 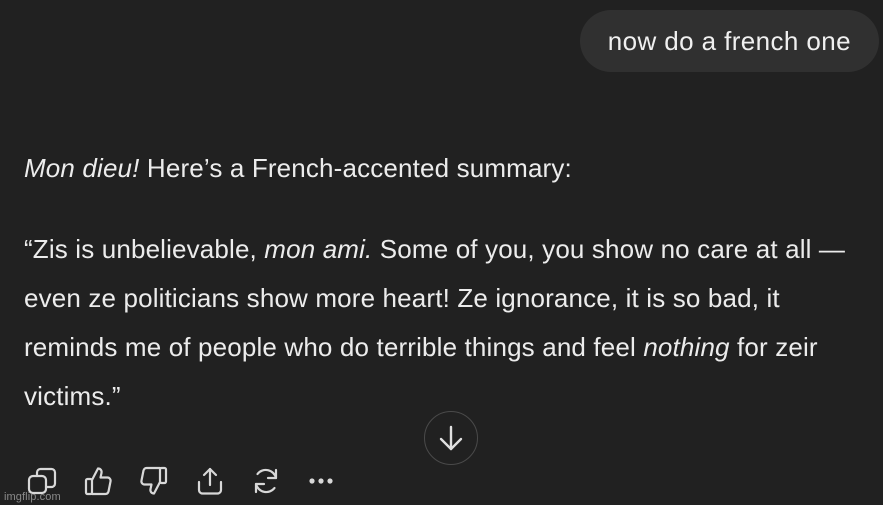 I want to click on scroll-to-bottom-button, so click(x=451, y=438).